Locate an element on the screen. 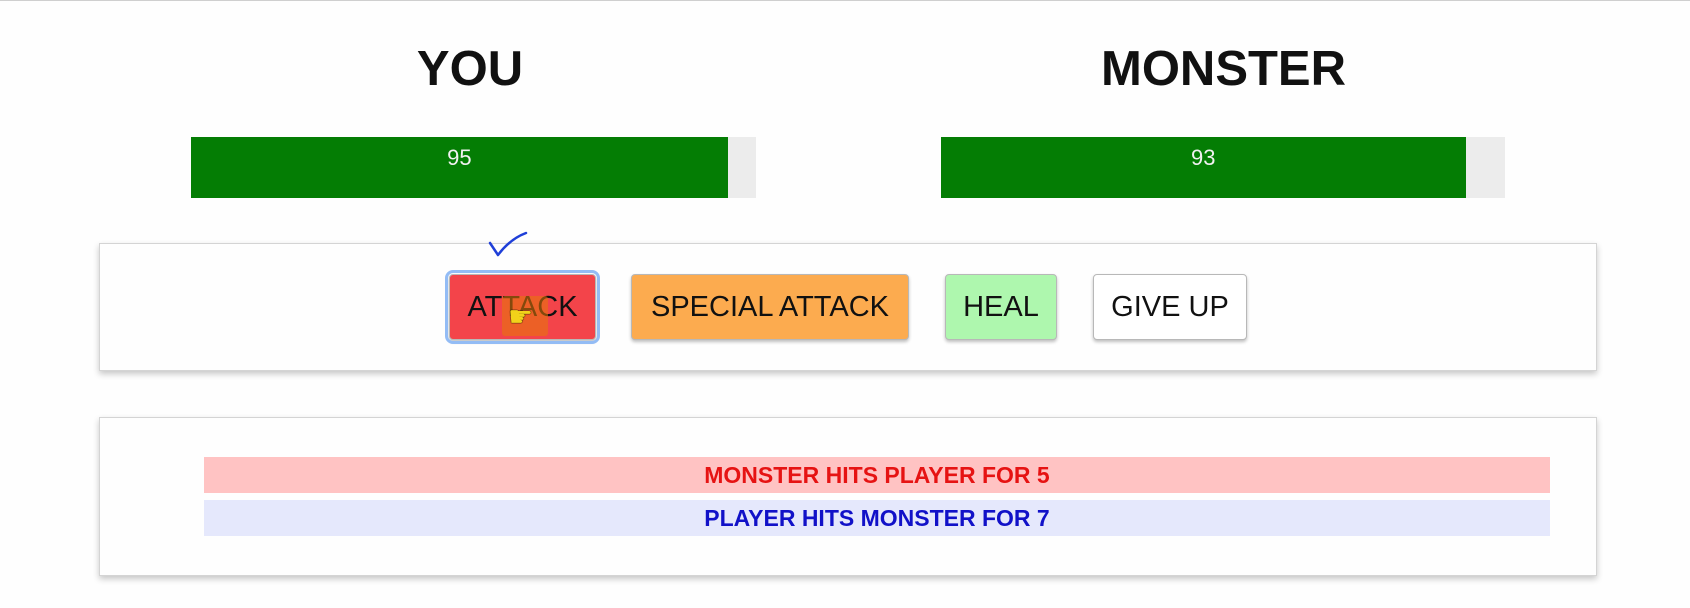 The height and width of the screenshot is (608, 1690). monster-health-fill: 93 is located at coordinates (1203, 167).